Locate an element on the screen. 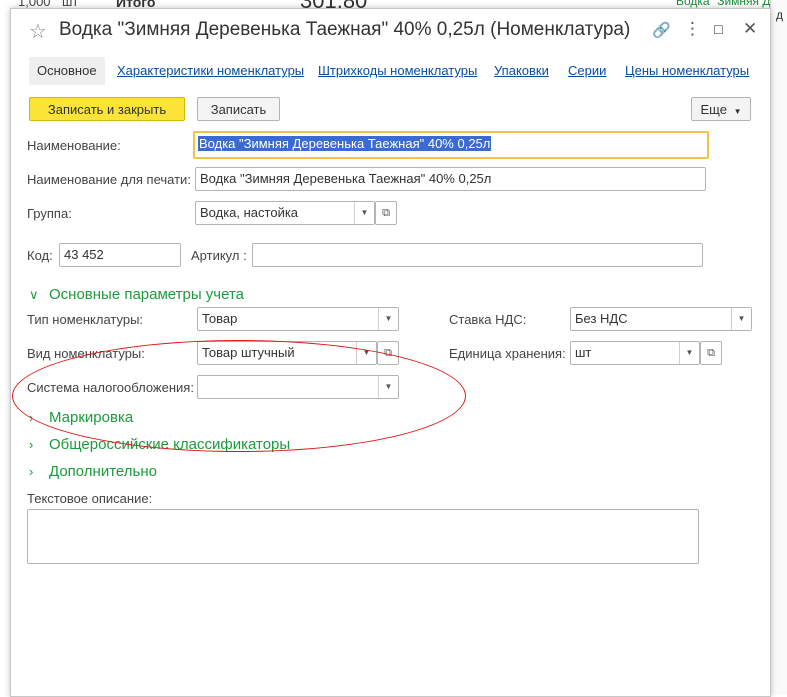 The image size is (787, 697). code-value: 43 452 is located at coordinates (84, 254).